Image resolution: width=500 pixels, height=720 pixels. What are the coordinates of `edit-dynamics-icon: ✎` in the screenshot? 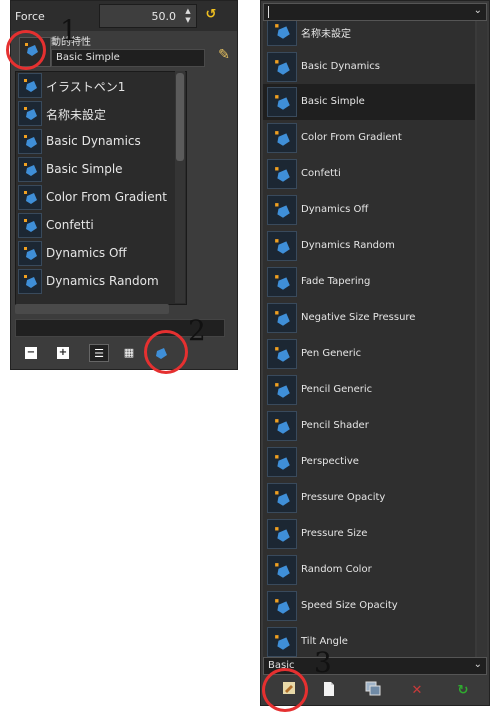 It's located at (224, 55).